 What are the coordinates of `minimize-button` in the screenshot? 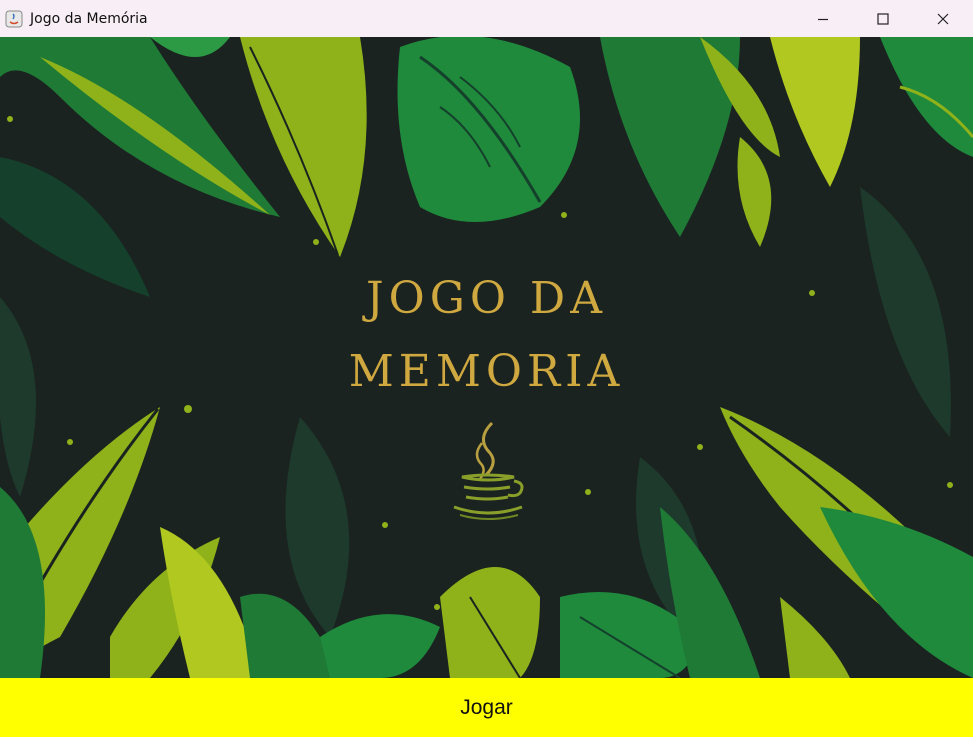 It's located at (823, 18).